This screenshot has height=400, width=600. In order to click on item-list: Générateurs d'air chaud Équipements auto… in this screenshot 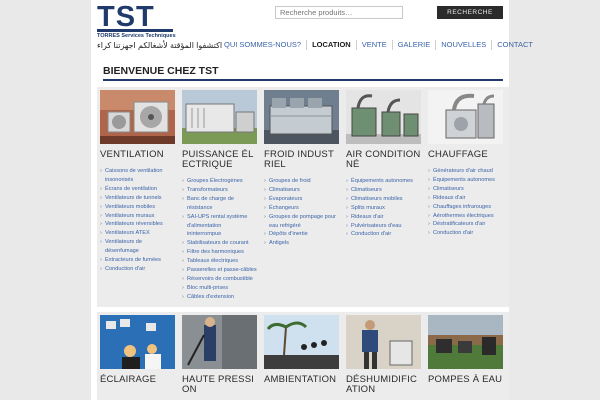, I will do `click(465, 202)`.